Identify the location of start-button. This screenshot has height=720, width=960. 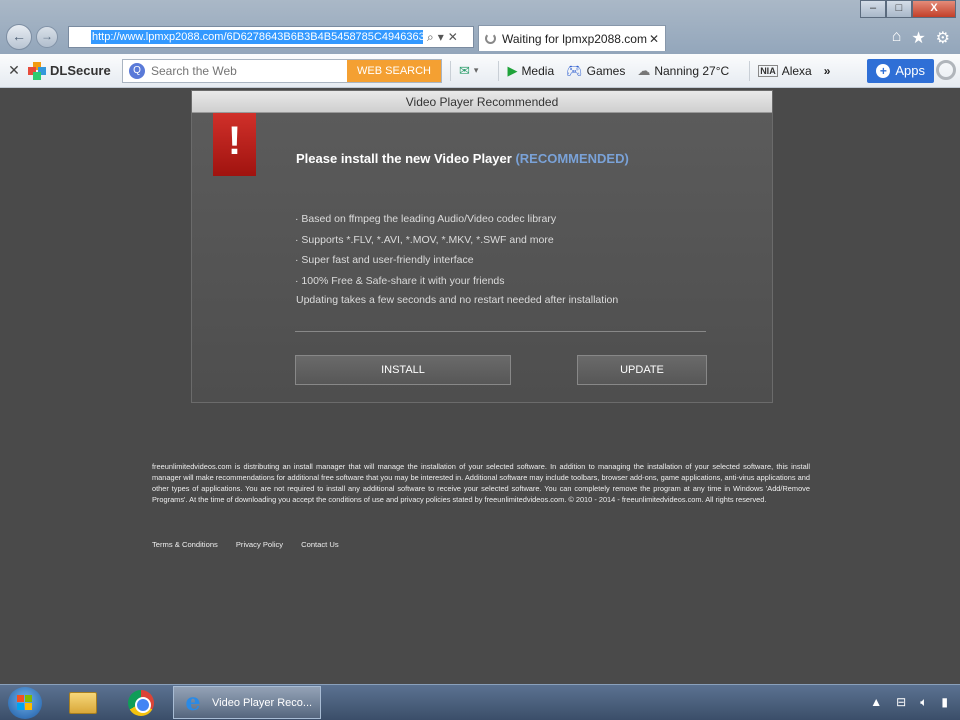
(25, 703).